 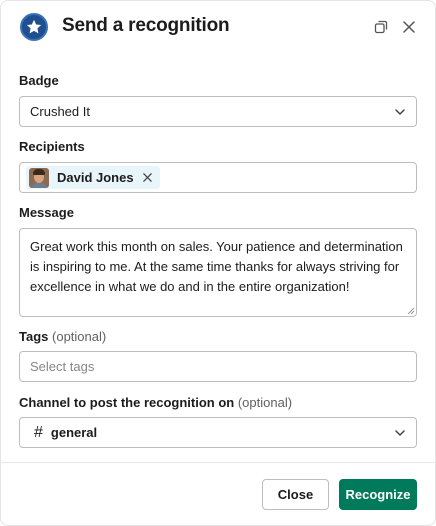 I want to click on tags-label: Tags (optional), so click(x=63, y=336).